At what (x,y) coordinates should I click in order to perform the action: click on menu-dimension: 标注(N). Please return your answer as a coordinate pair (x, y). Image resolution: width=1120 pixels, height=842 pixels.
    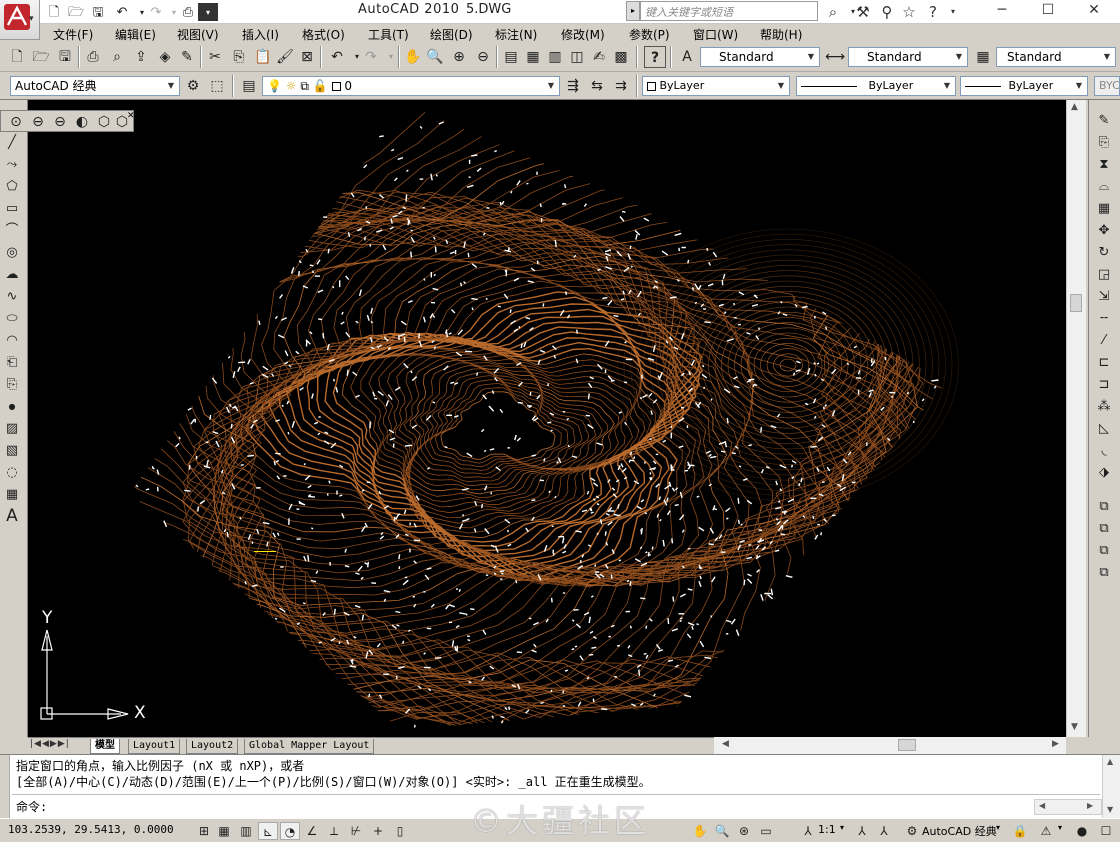
    Looking at the image, I should click on (516, 34).